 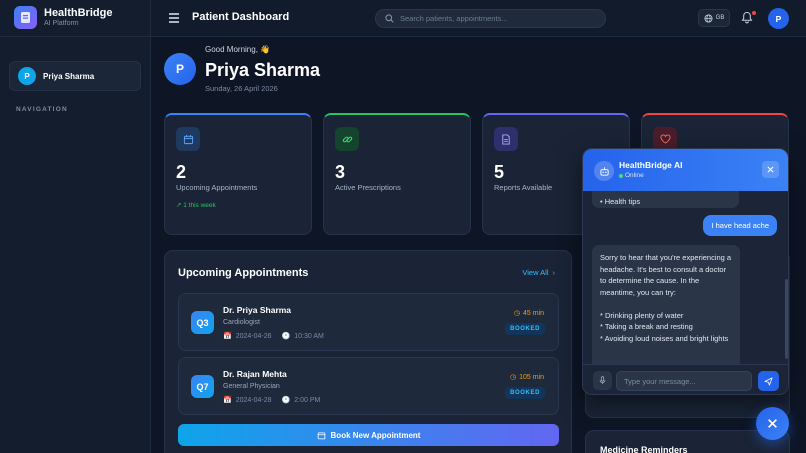 I want to click on stat-label: Active Prescriptions, so click(x=368, y=187).